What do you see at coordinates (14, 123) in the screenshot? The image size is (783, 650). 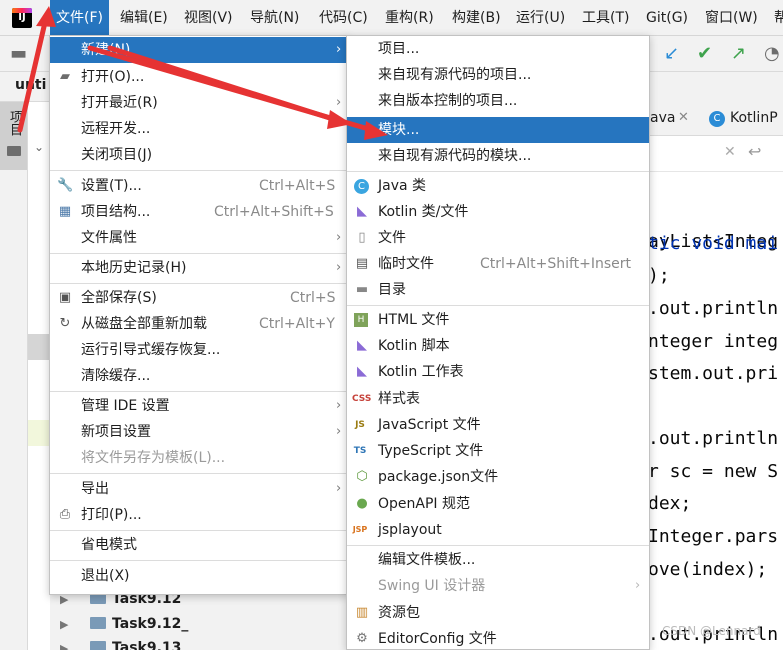 I see `project-tab-label: 项目` at bounding box center [14, 123].